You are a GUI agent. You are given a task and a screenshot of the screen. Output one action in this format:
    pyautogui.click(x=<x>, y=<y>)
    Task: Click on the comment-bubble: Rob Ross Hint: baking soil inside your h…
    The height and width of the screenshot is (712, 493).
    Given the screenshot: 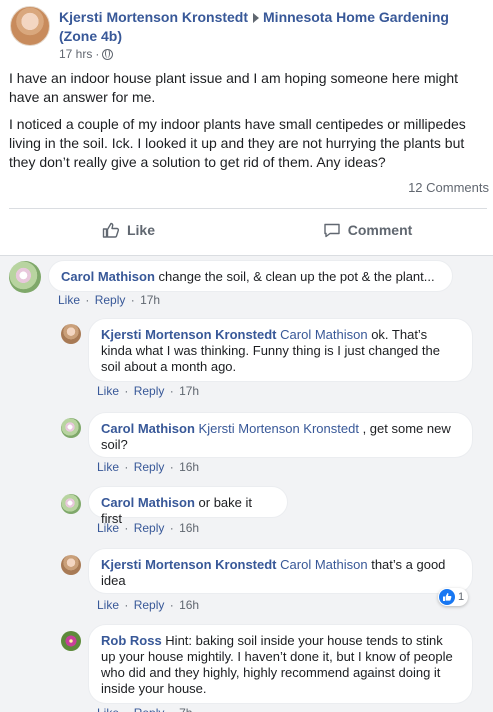 What is the action you would take?
    pyautogui.click(x=280, y=664)
    